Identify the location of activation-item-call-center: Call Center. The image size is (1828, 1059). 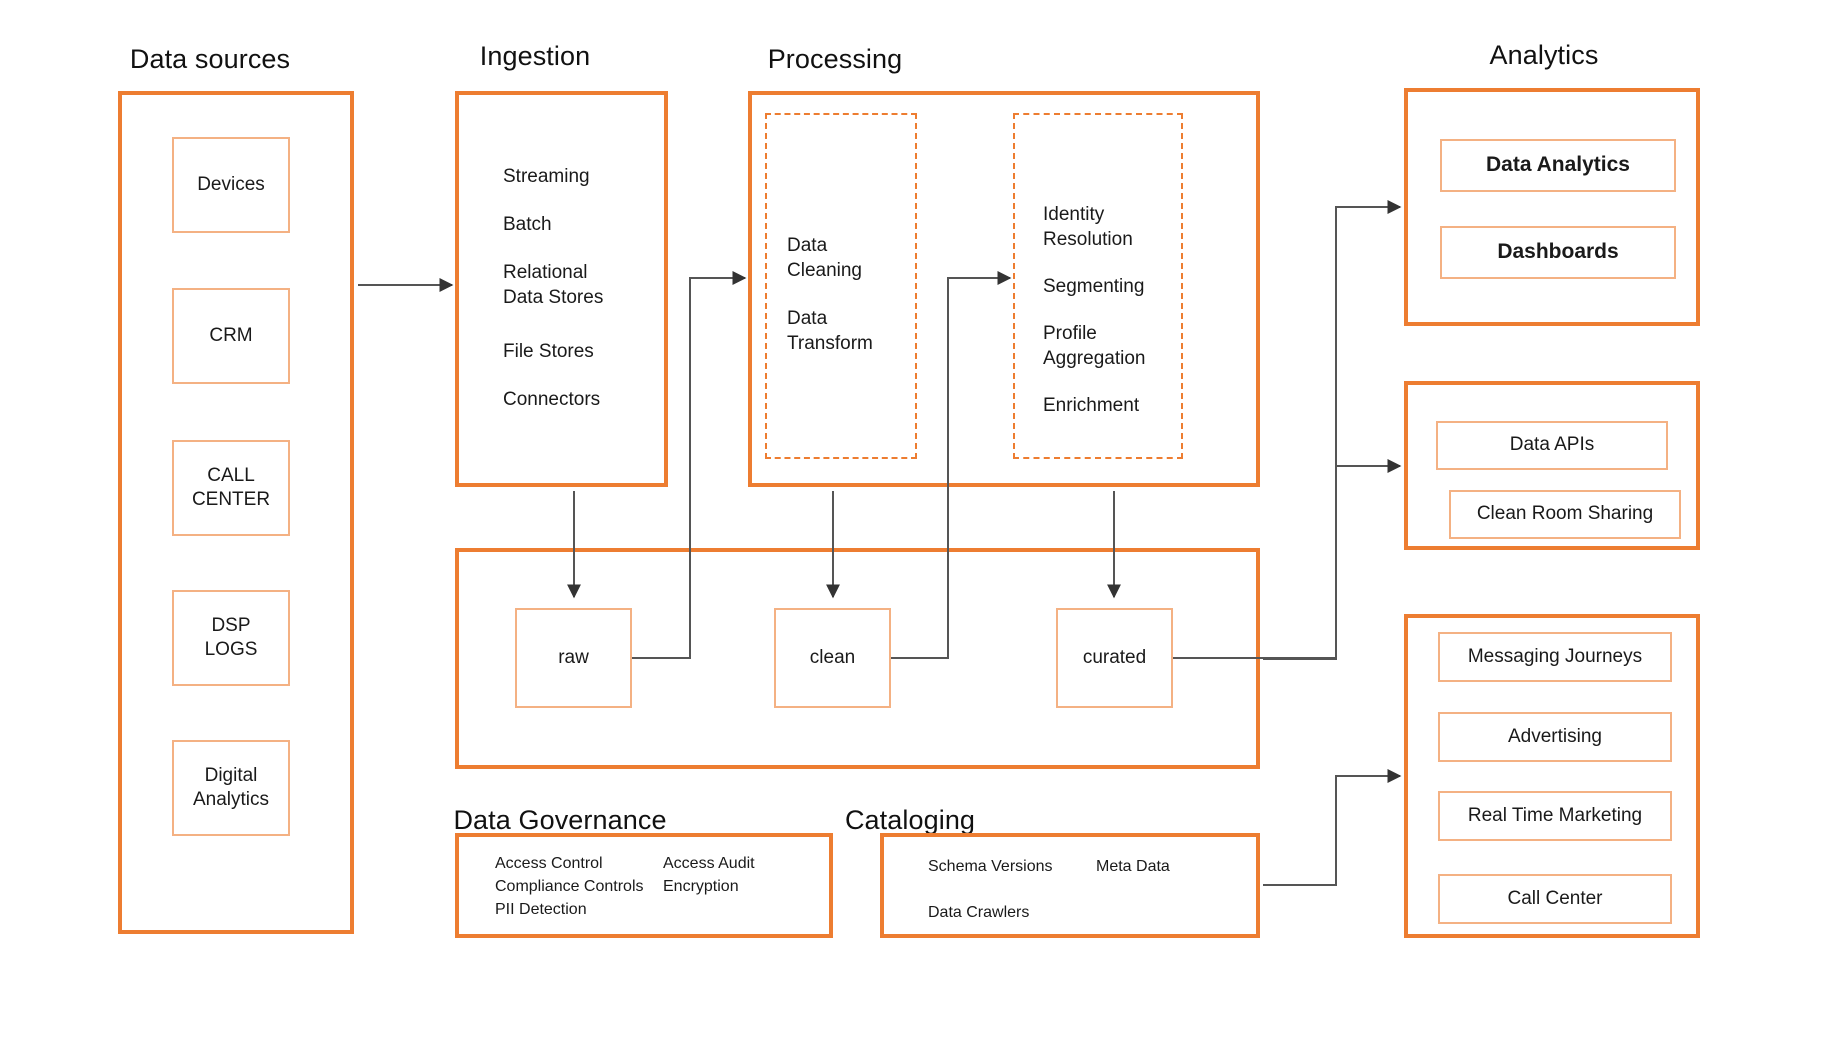
(1555, 899).